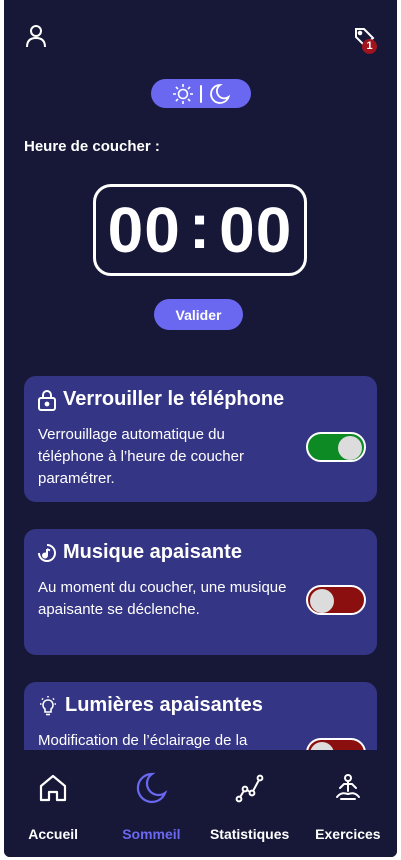  What do you see at coordinates (152, 552) in the screenshot?
I see `card-title: Musique apaisante` at bounding box center [152, 552].